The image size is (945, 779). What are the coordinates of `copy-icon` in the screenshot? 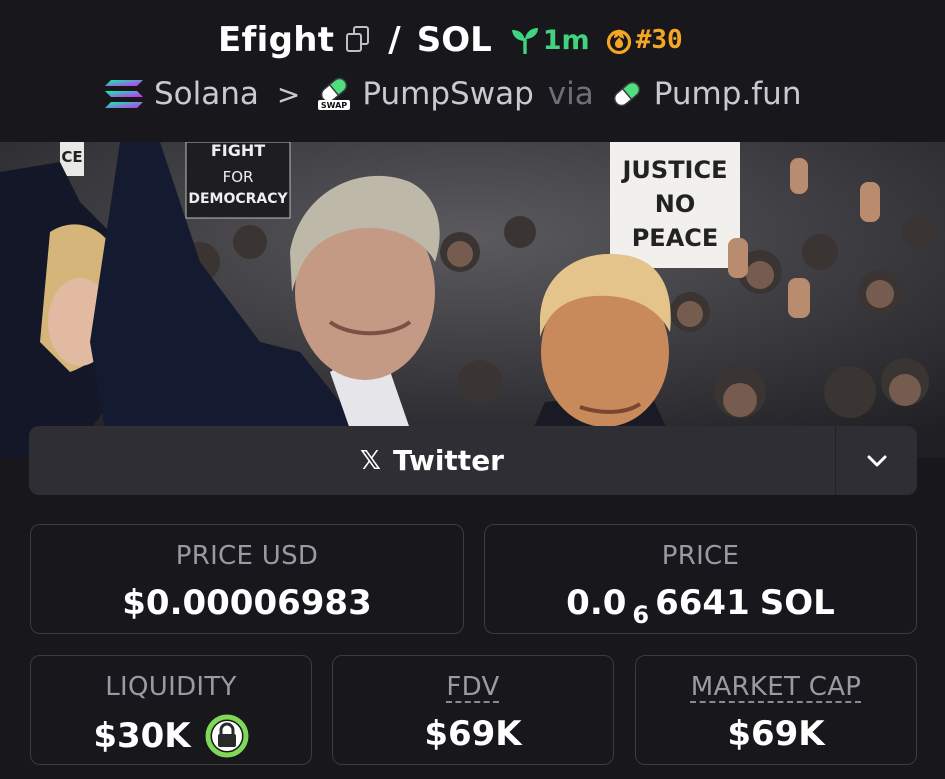 It's located at (359, 40).